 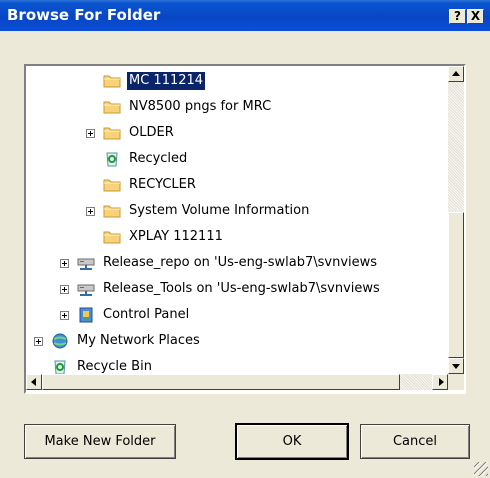 I want to click on tree-item-label: Recycled, so click(x=158, y=158).